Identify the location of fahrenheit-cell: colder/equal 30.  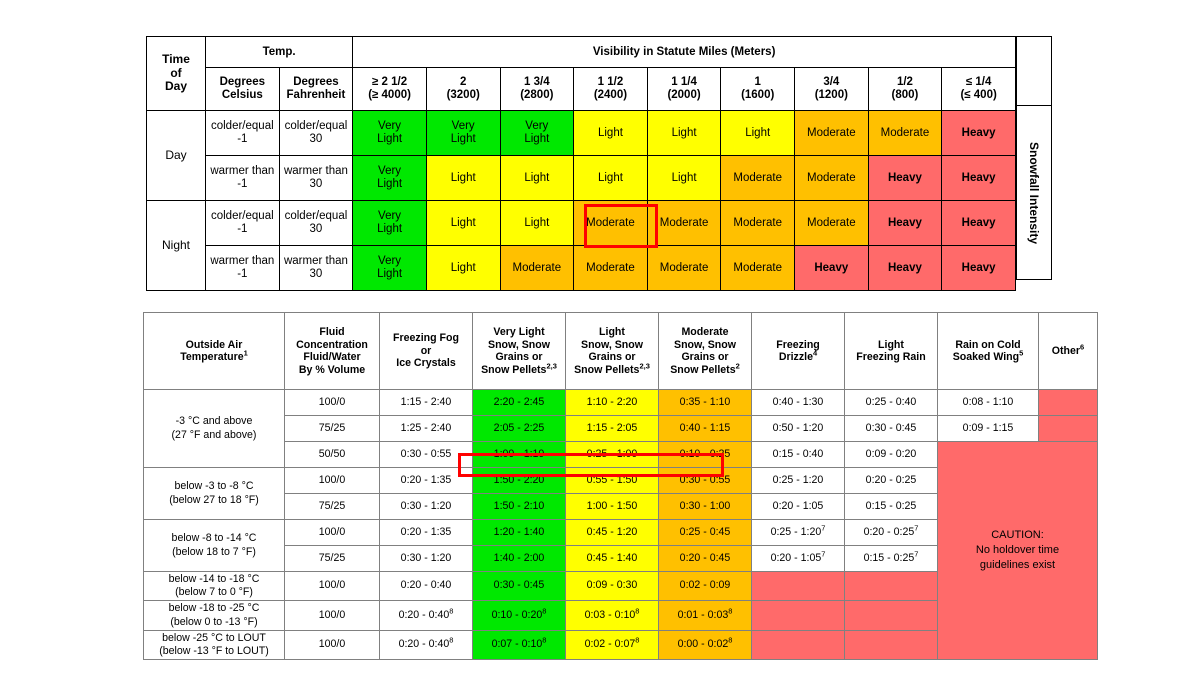
(316, 133).